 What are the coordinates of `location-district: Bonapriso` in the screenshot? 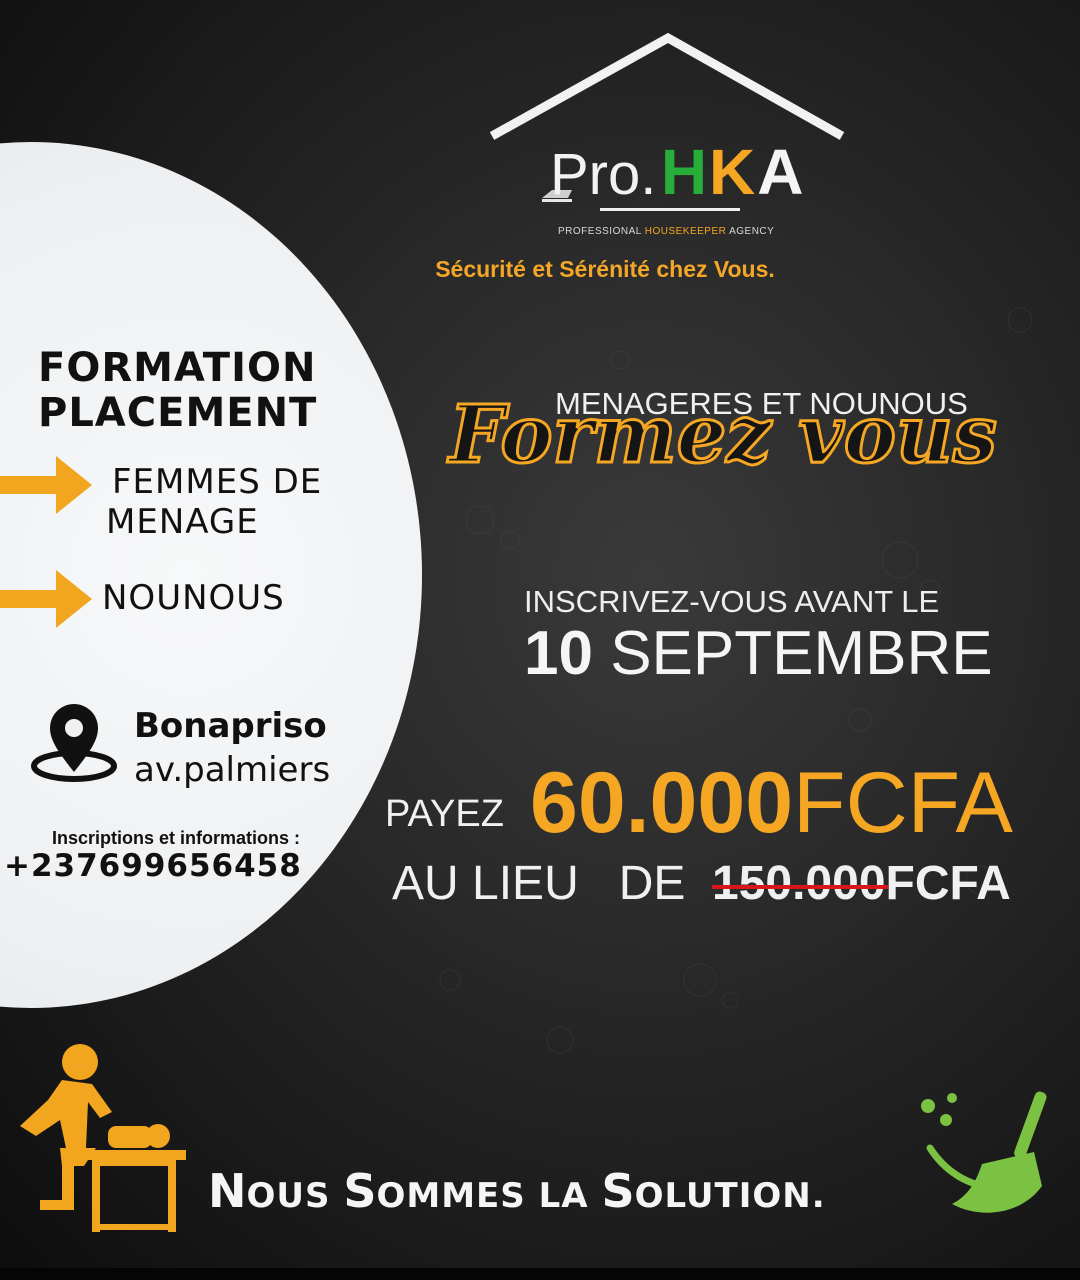 It's located at (230, 726).